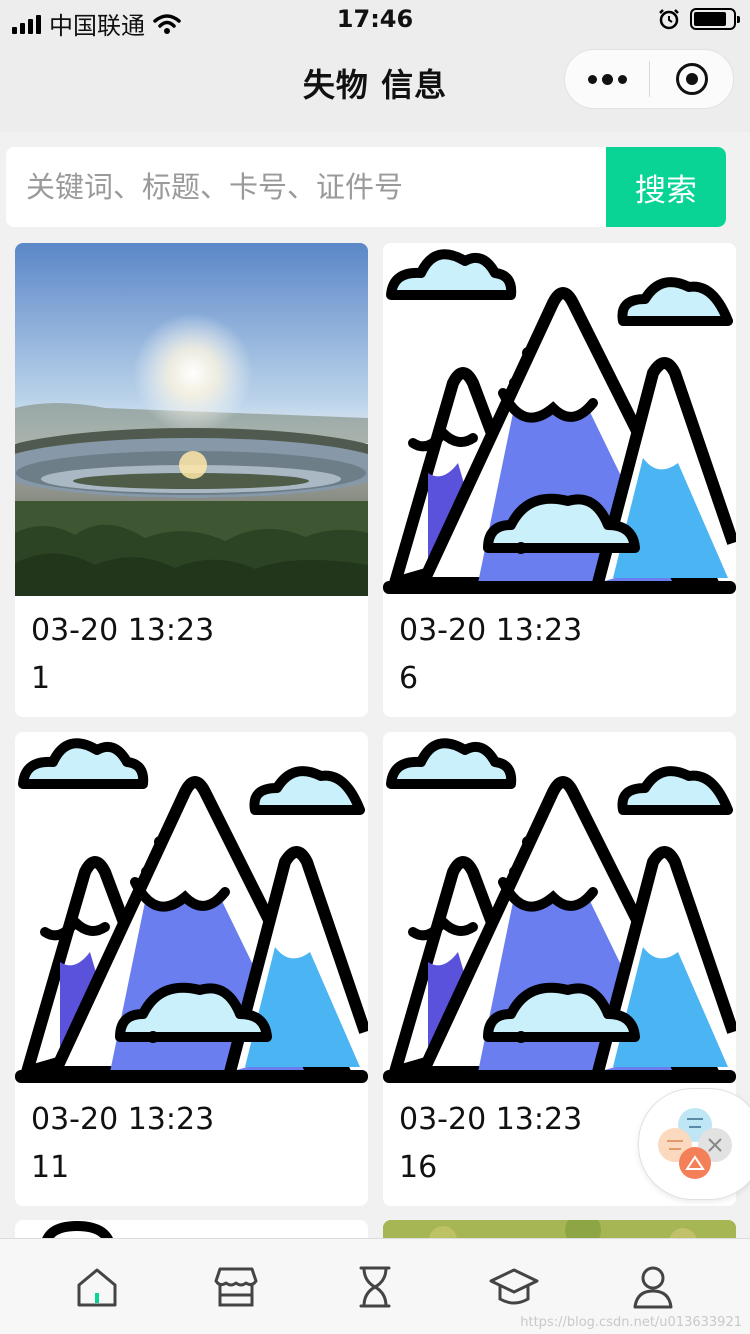 The height and width of the screenshot is (1334, 750). I want to click on capsule-menu, so click(649, 79).